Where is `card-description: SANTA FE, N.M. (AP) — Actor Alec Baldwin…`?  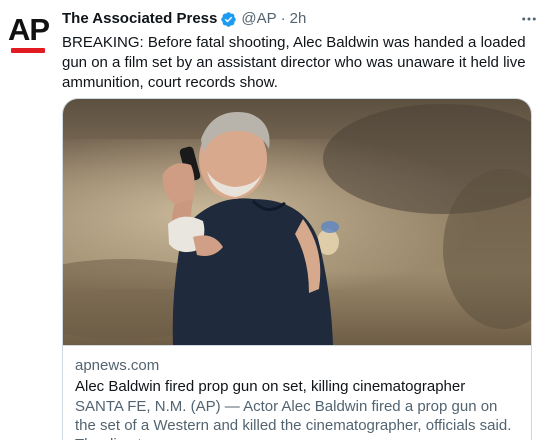
card-description: SANTA FE, N.M. (AP) — Actor Alec Baldwin… is located at coordinates (293, 419).